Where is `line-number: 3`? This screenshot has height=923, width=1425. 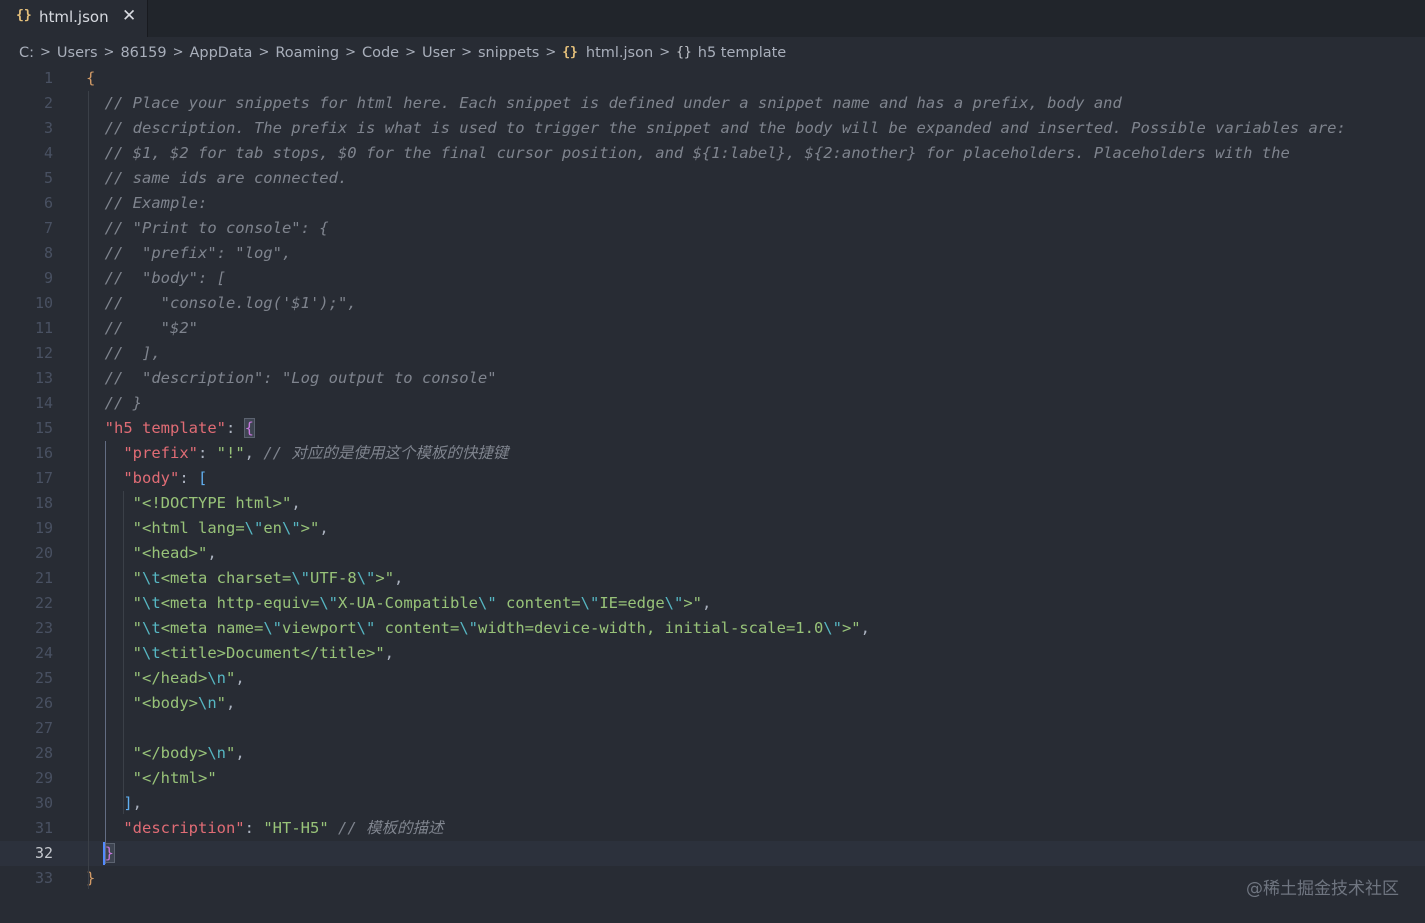 line-number: 3 is located at coordinates (48, 128).